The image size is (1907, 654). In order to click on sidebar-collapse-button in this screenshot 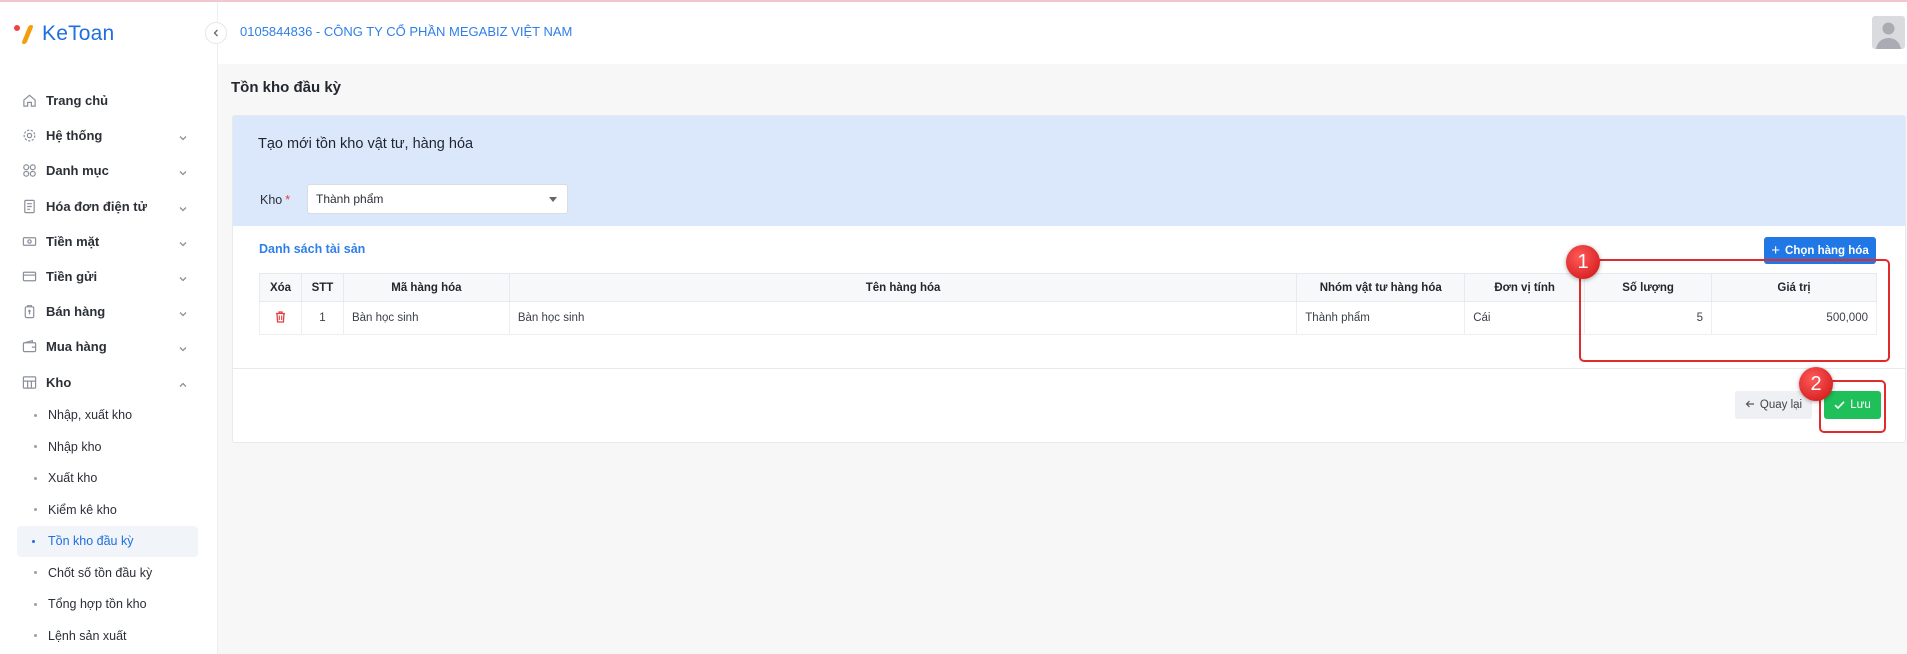, I will do `click(216, 33)`.